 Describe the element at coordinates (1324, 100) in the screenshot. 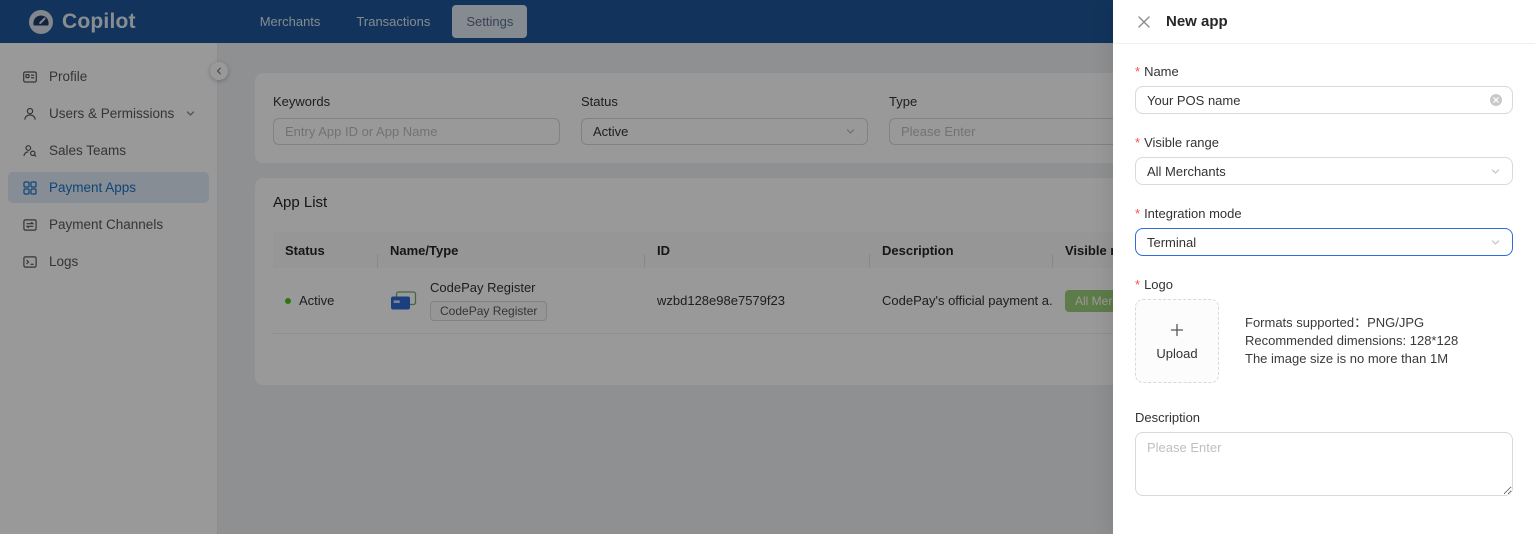

I see `app-name-input` at that location.